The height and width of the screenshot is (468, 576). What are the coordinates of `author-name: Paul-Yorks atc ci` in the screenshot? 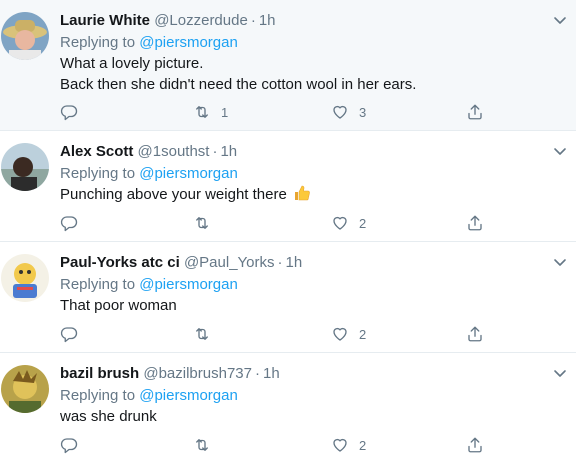 It's located at (120, 262).